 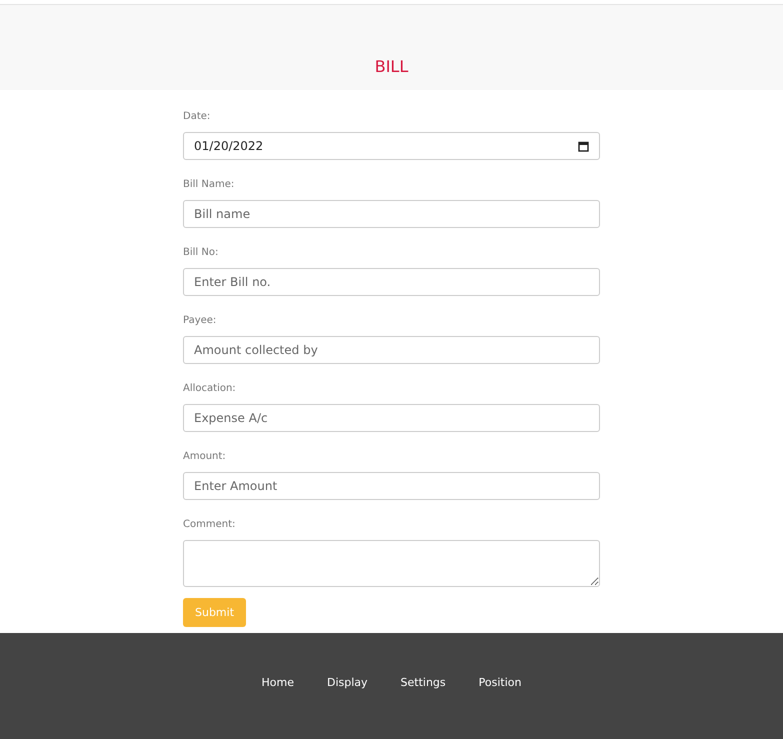 What do you see at coordinates (278, 707) in the screenshot?
I see `footer-link: Home` at bounding box center [278, 707].